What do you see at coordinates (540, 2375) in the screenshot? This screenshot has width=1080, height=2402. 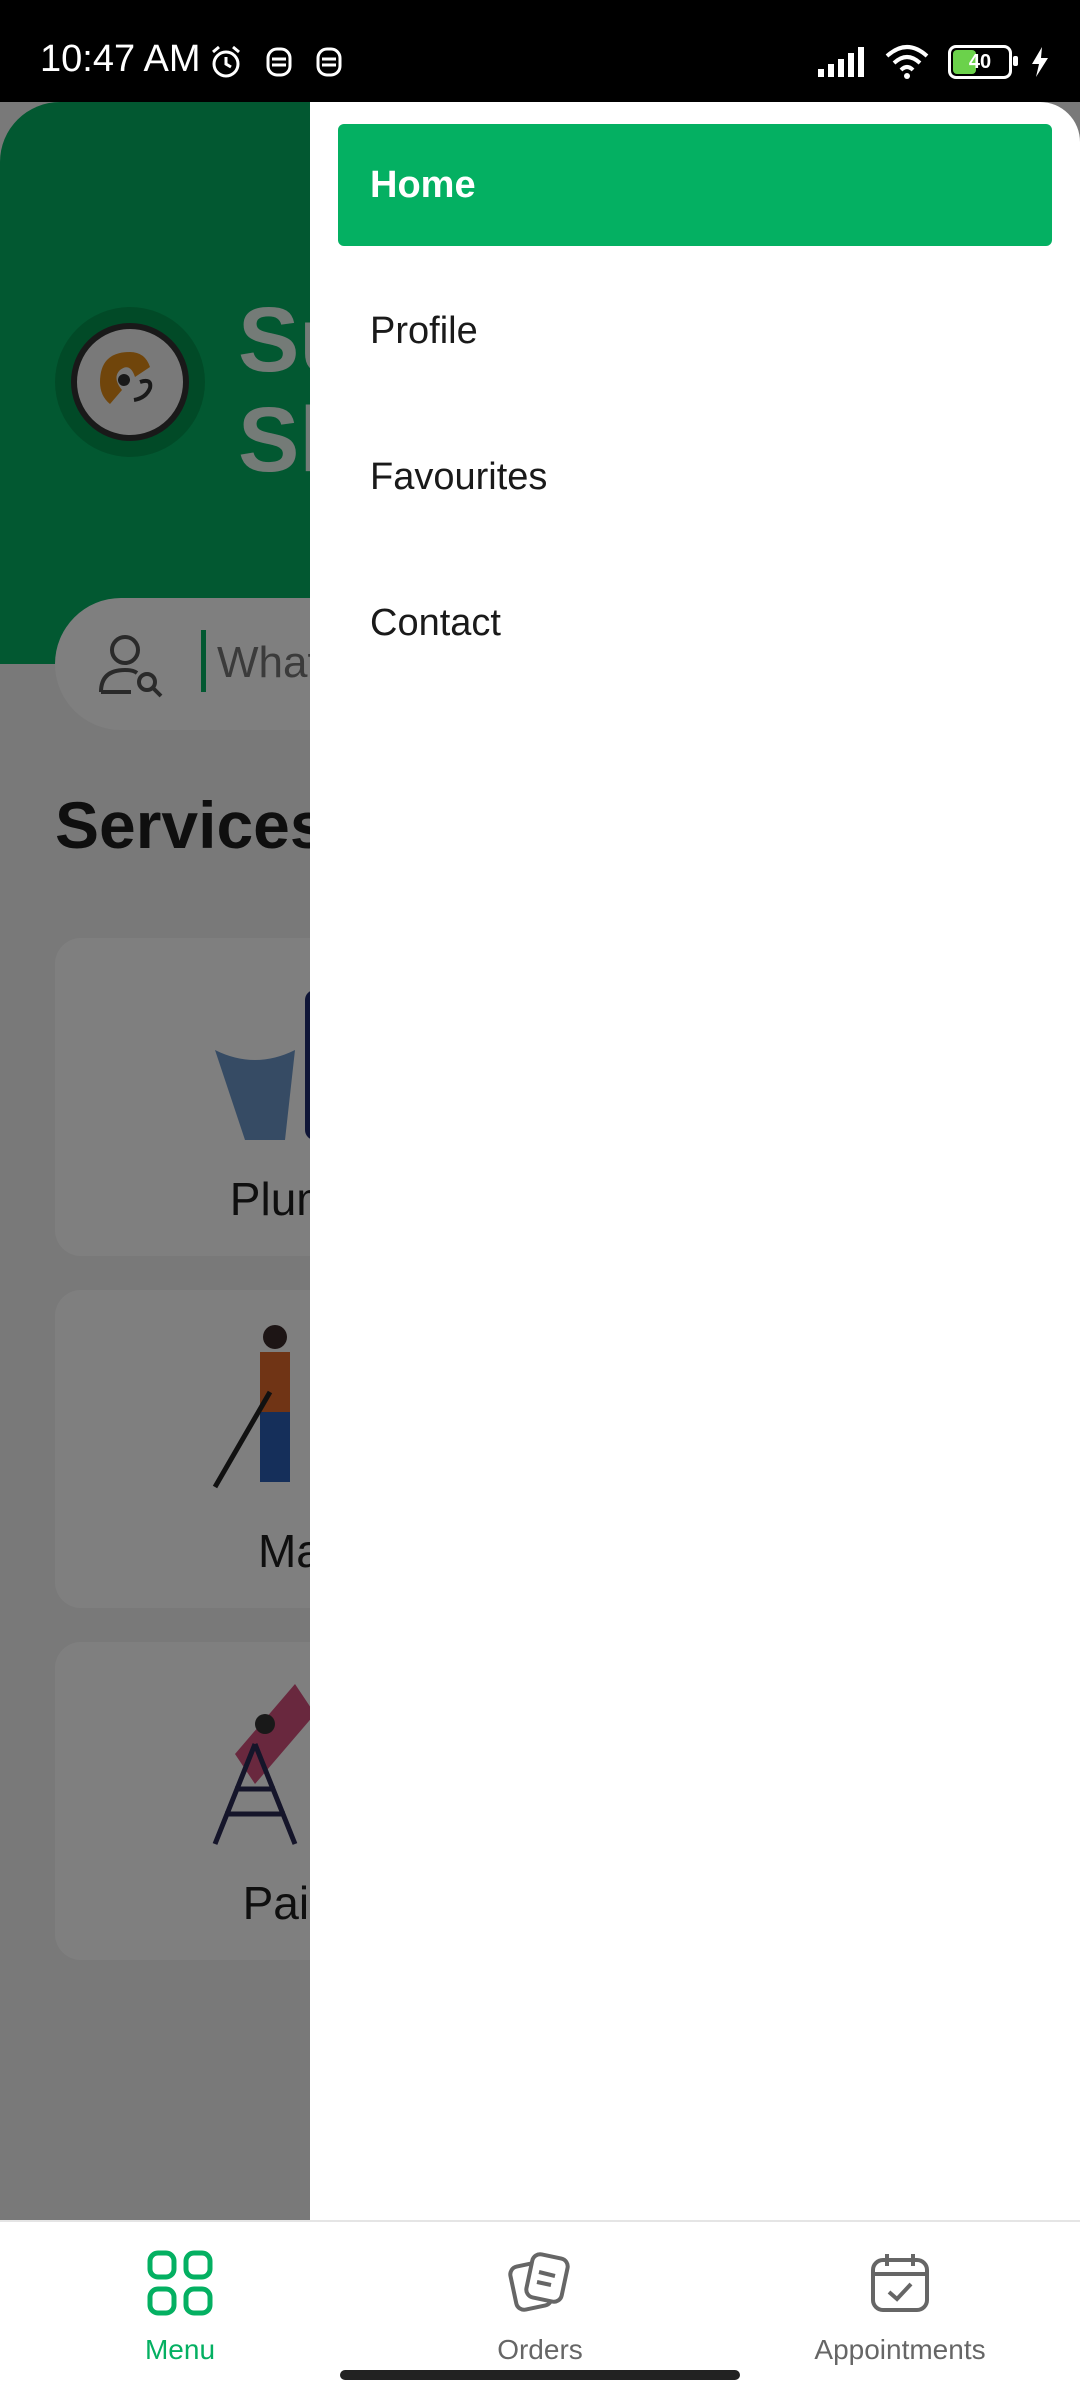 I see `home-indicator` at bounding box center [540, 2375].